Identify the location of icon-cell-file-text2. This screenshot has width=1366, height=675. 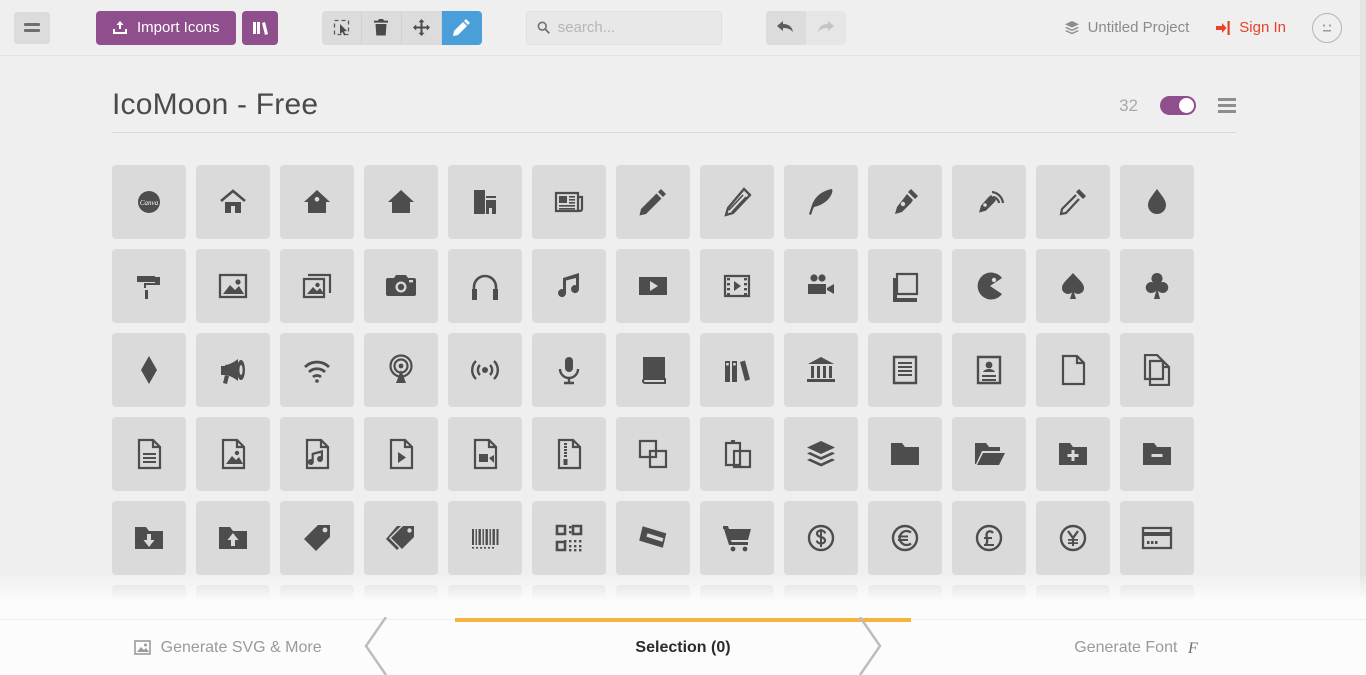
(149, 454).